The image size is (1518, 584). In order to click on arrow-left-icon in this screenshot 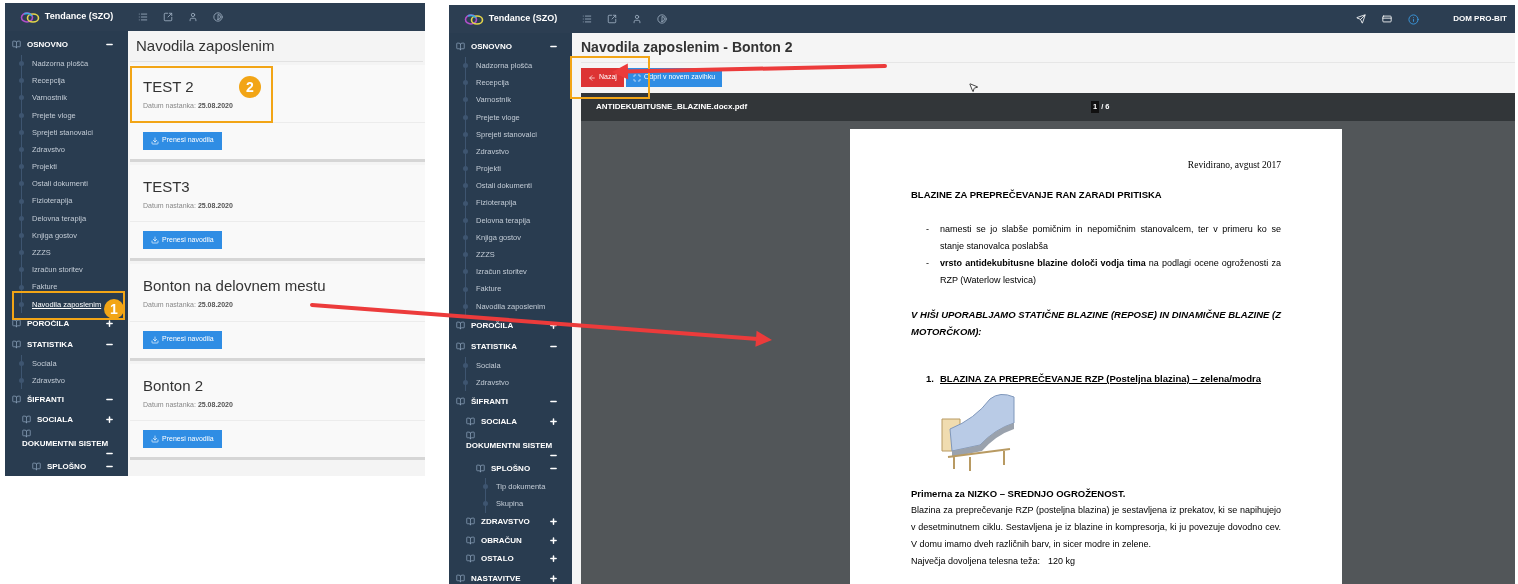, I will do `click(592, 77)`.